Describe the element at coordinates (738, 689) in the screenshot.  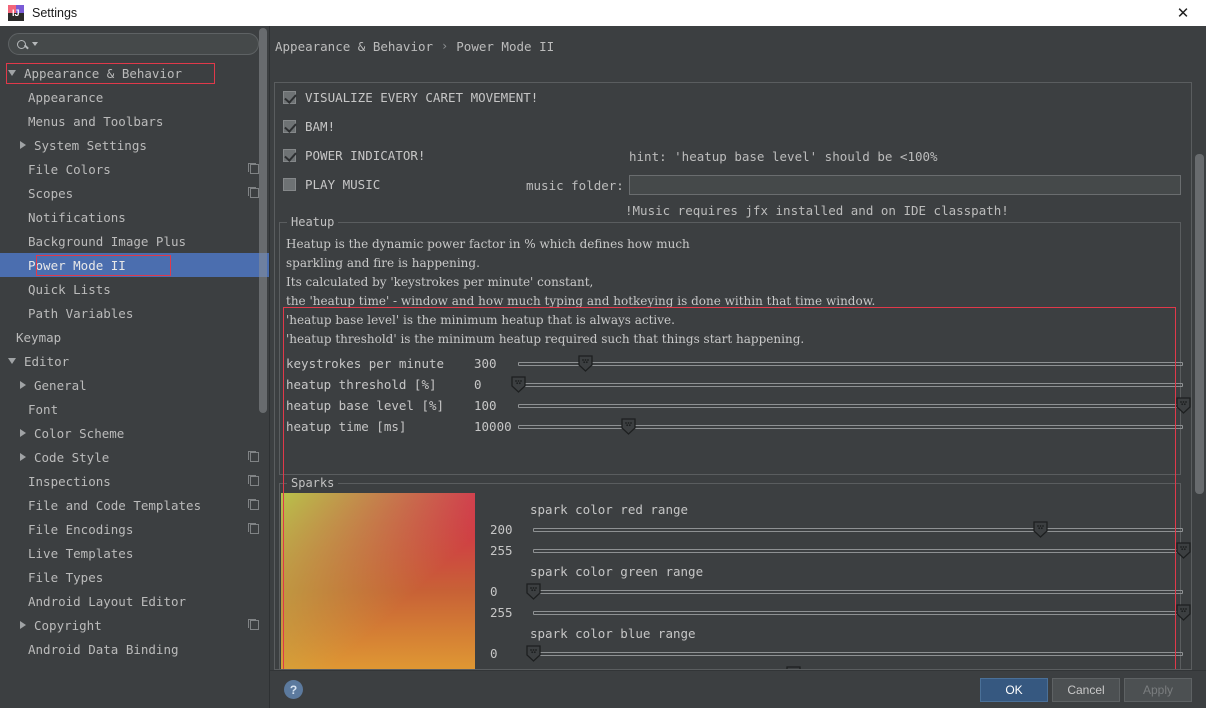
I see `dialog-footer: ? OK Cancel Apply` at that location.